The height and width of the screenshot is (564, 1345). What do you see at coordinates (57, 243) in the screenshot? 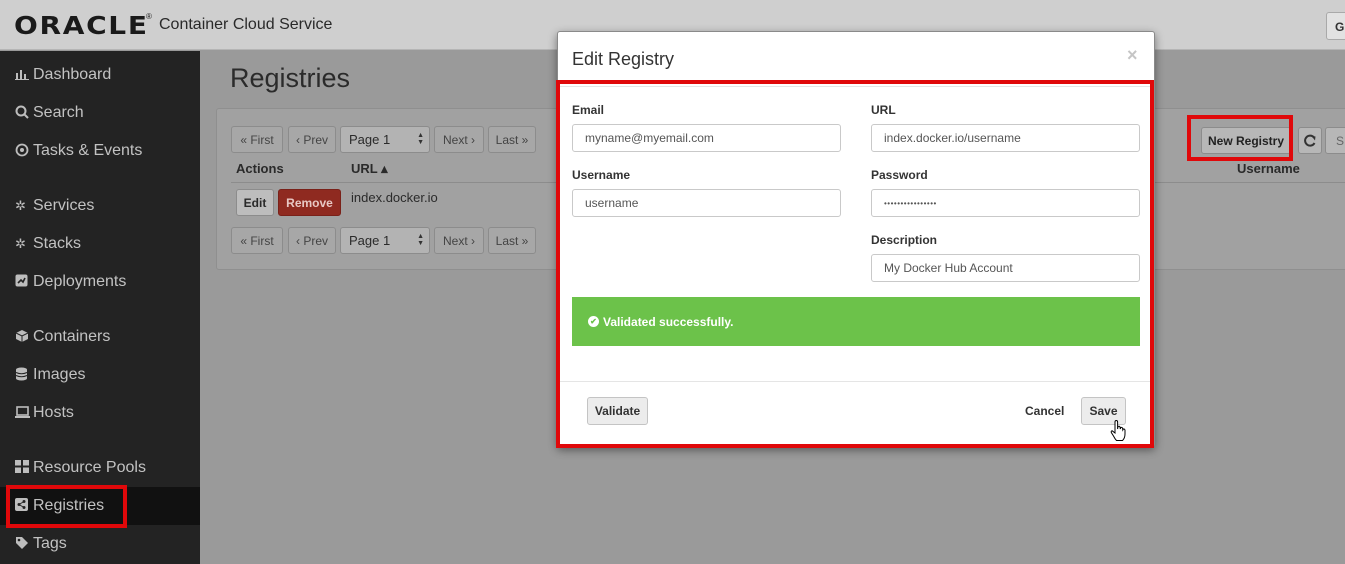
I see `sidebar-item-label: Stacks` at bounding box center [57, 243].